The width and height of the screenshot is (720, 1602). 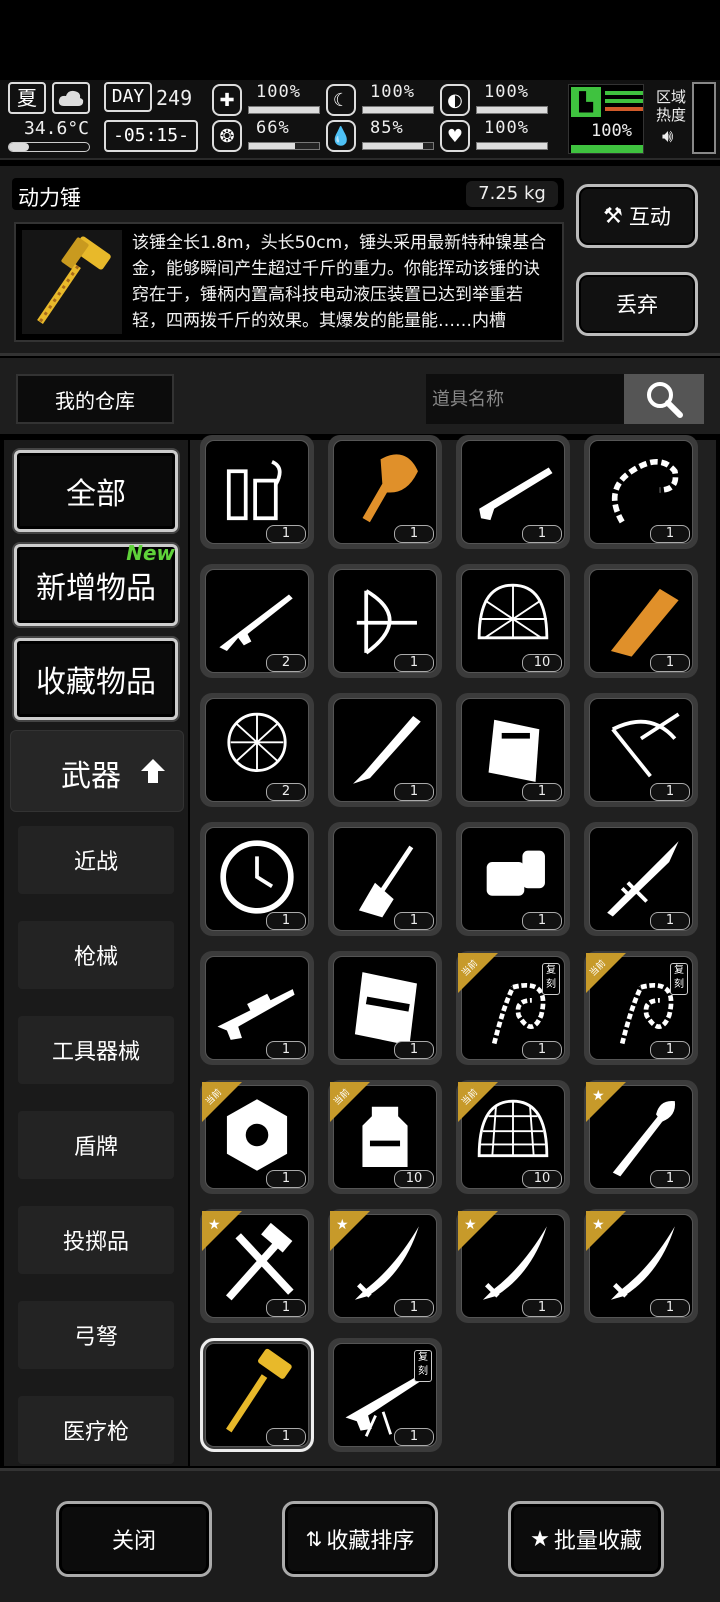 I want to click on region-heat-label: 区域 热度, so click(x=671, y=106).